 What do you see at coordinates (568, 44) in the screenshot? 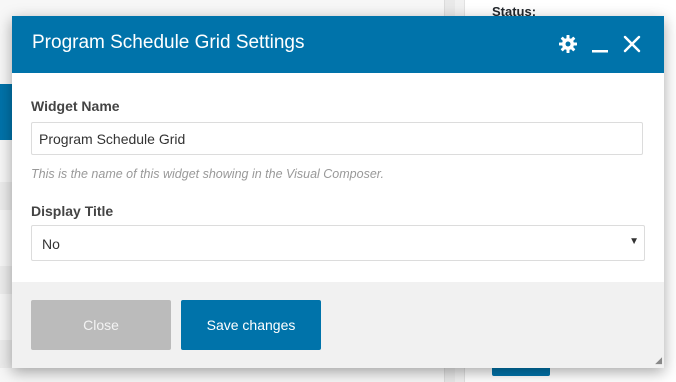
I see `gear-icon` at bounding box center [568, 44].